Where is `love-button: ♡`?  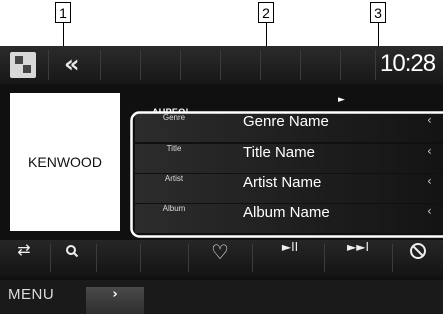
love-button: ♡ is located at coordinates (220, 258).